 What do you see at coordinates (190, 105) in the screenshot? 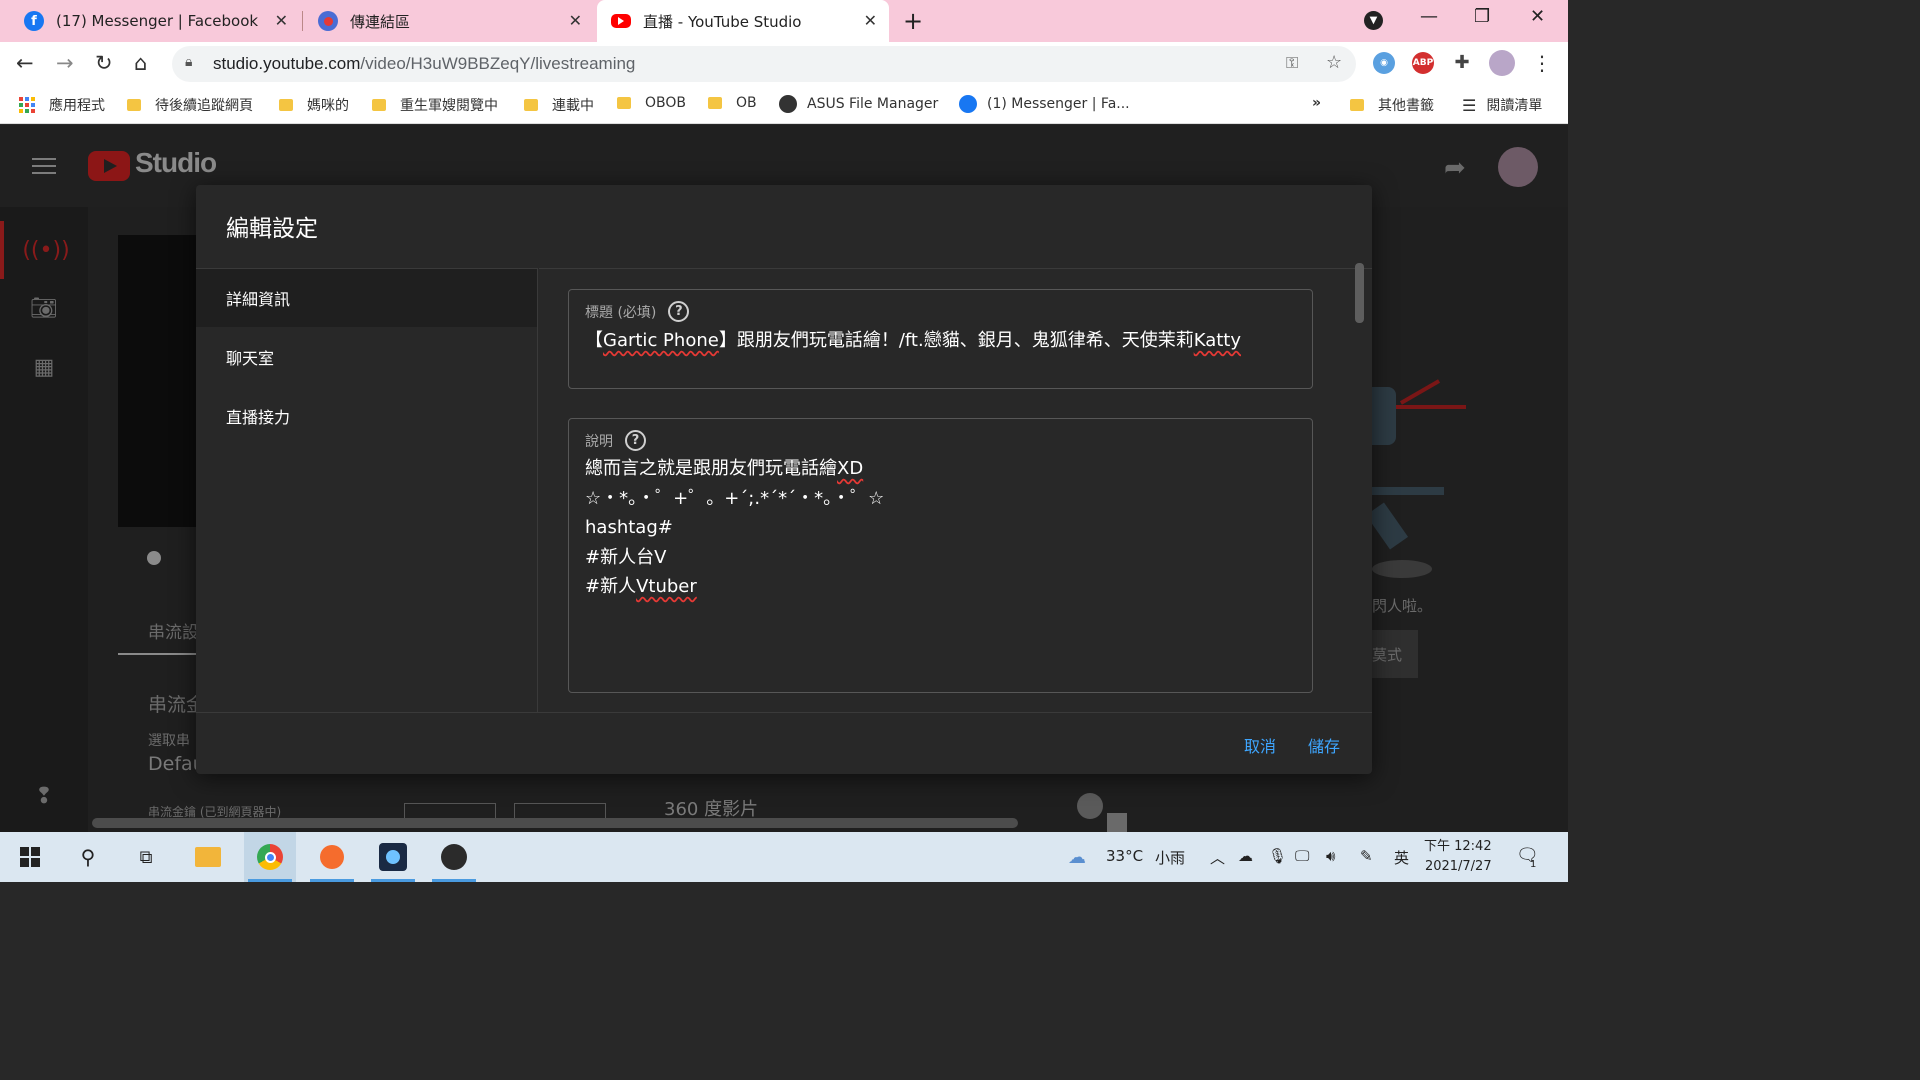
I see `bookmark-folder: 待後續追蹤網頁` at bounding box center [190, 105].